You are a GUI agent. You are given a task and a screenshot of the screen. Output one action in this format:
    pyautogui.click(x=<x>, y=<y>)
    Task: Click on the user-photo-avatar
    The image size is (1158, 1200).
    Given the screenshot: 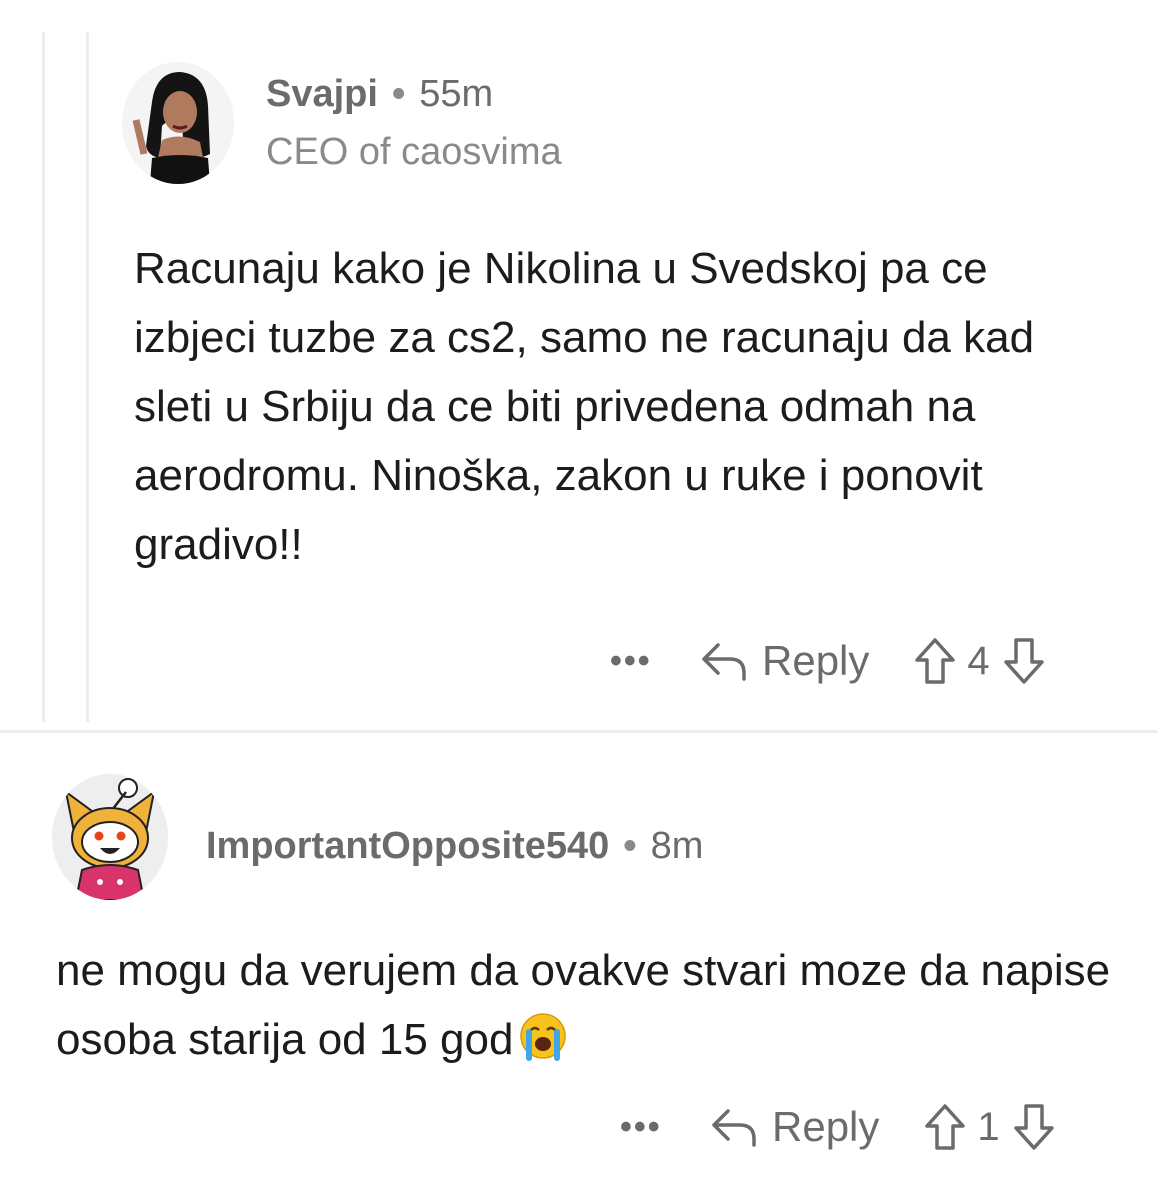 What is the action you would take?
    pyautogui.click(x=178, y=123)
    